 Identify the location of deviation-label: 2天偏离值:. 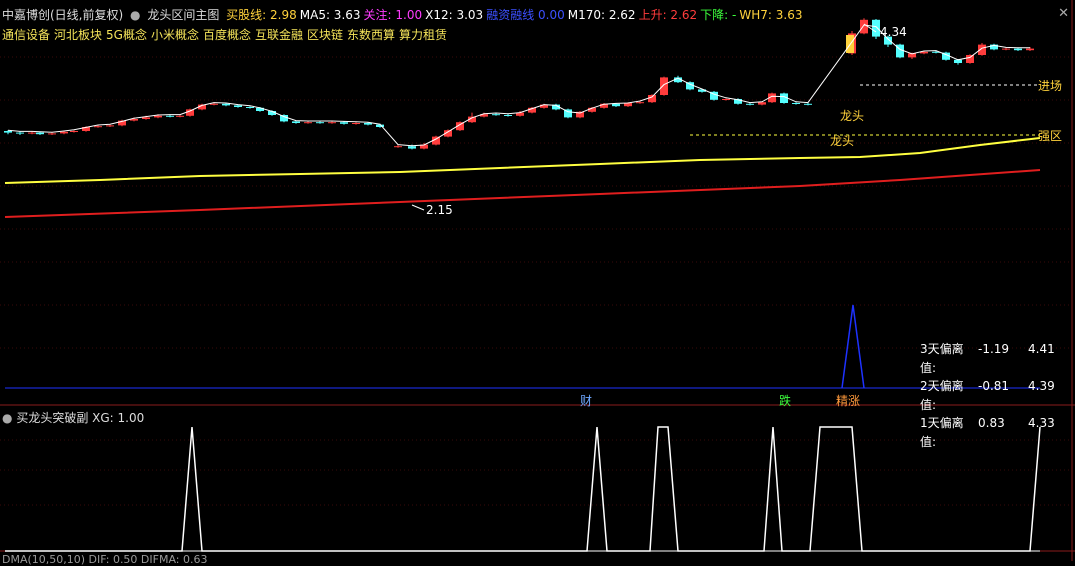
(942, 395).